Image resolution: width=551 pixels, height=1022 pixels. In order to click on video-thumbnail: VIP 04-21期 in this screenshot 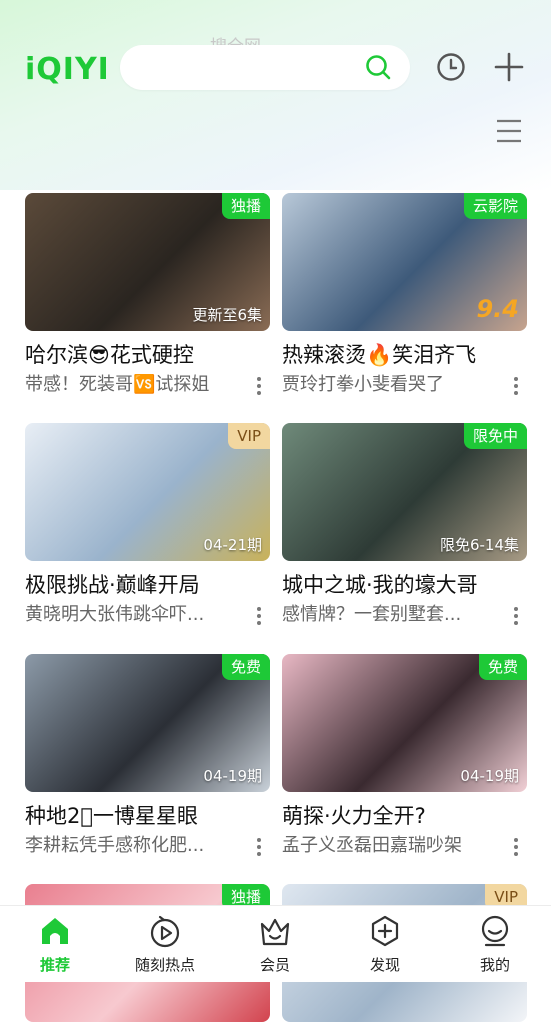, I will do `click(147, 492)`.